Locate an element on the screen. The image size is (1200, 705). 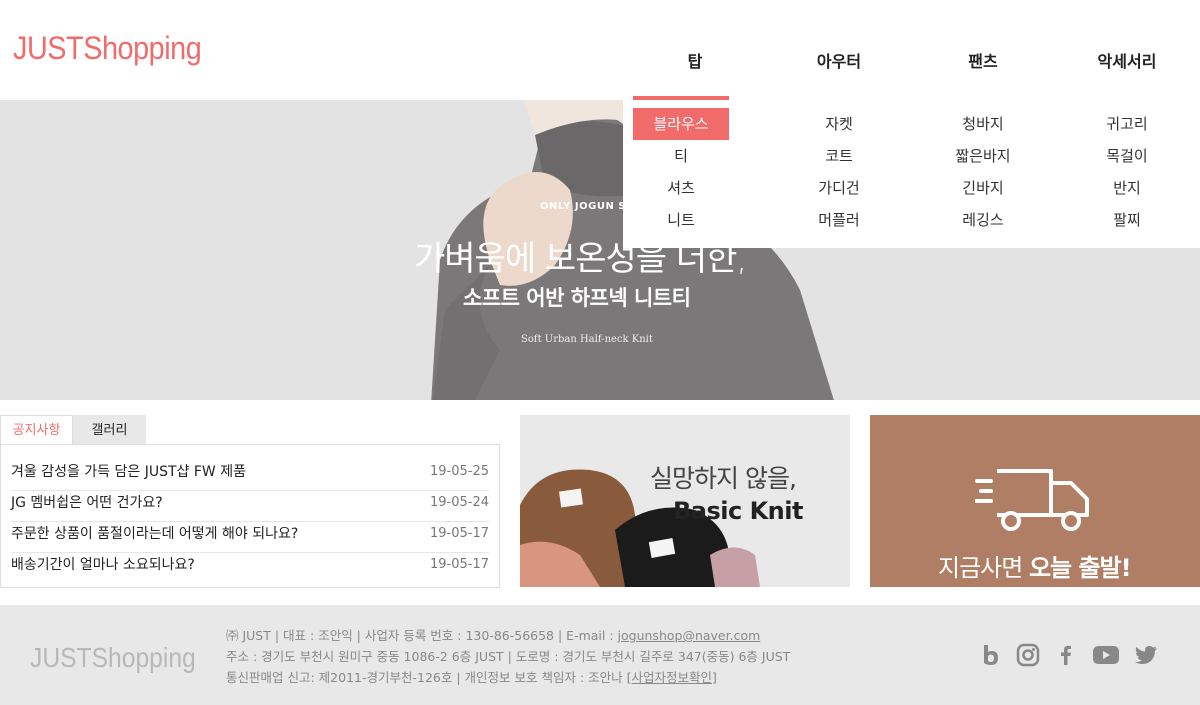
dropdown-item-jacket: 자켓 is located at coordinates (839, 124).